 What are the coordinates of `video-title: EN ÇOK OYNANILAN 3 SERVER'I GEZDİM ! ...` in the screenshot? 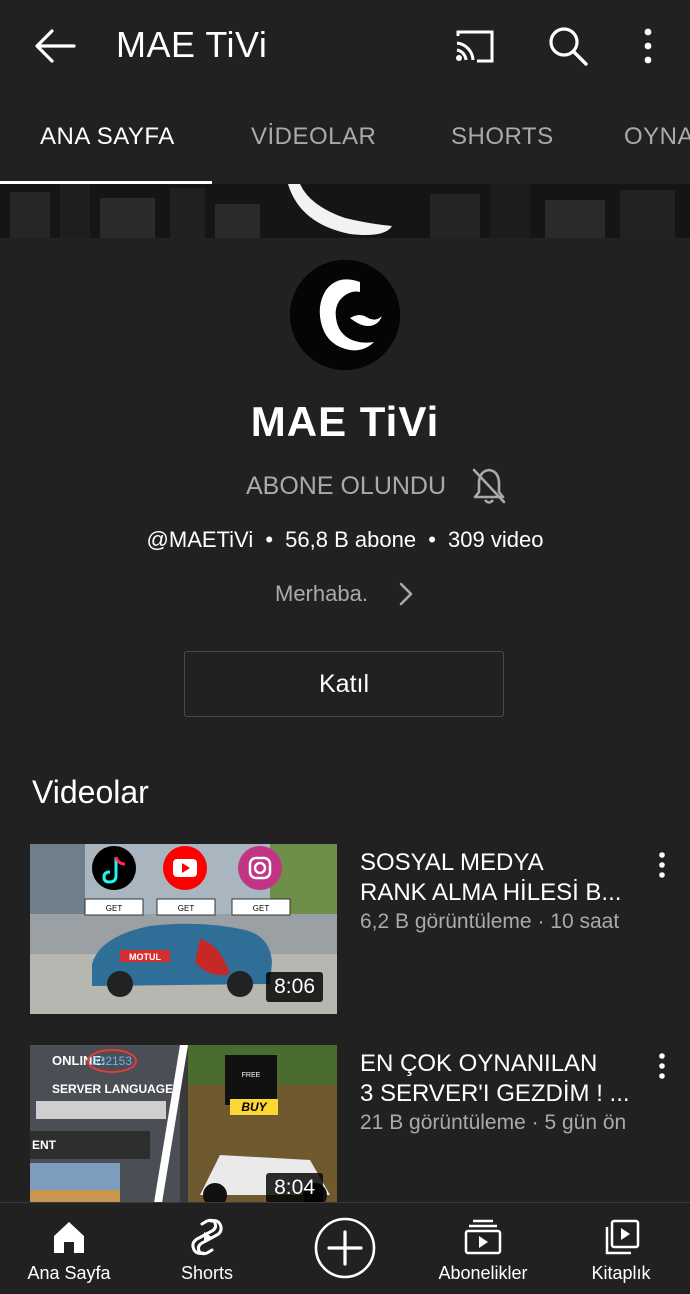 It's located at (500, 1079).